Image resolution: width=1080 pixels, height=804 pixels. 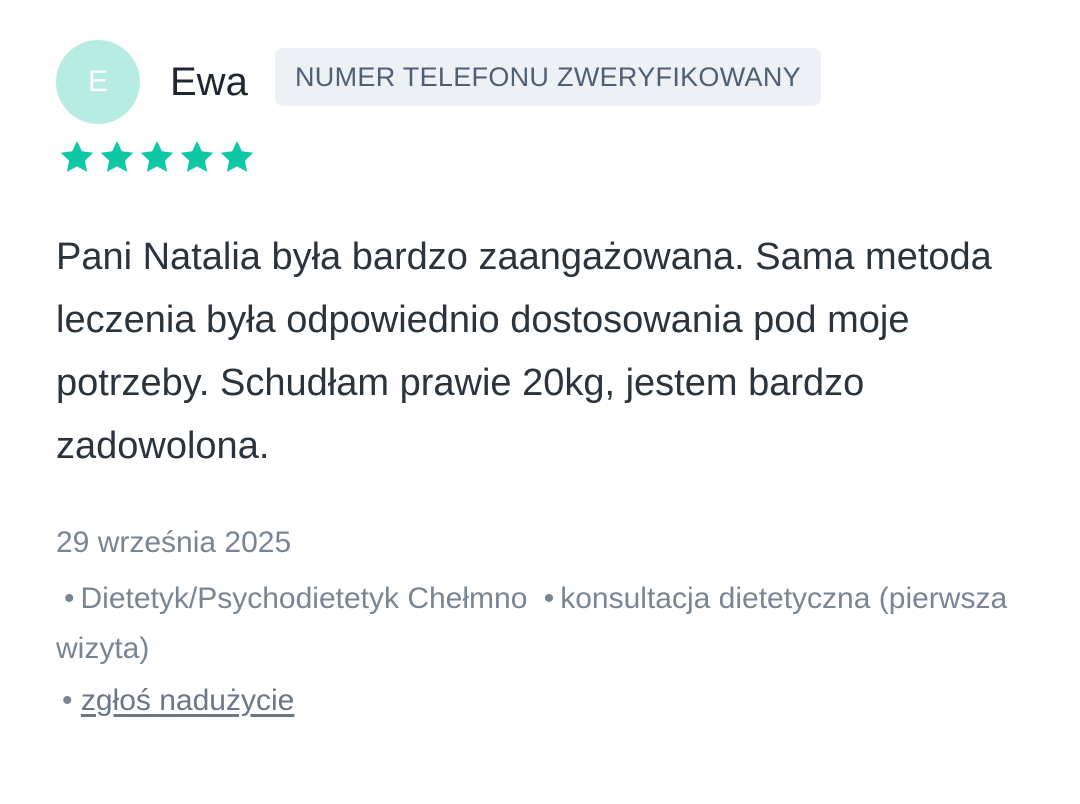 What do you see at coordinates (548, 77) in the screenshot?
I see `verified-phone-badge: NUMER TELEFONU ZWERYFIKOWANY` at bounding box center [548, 77].